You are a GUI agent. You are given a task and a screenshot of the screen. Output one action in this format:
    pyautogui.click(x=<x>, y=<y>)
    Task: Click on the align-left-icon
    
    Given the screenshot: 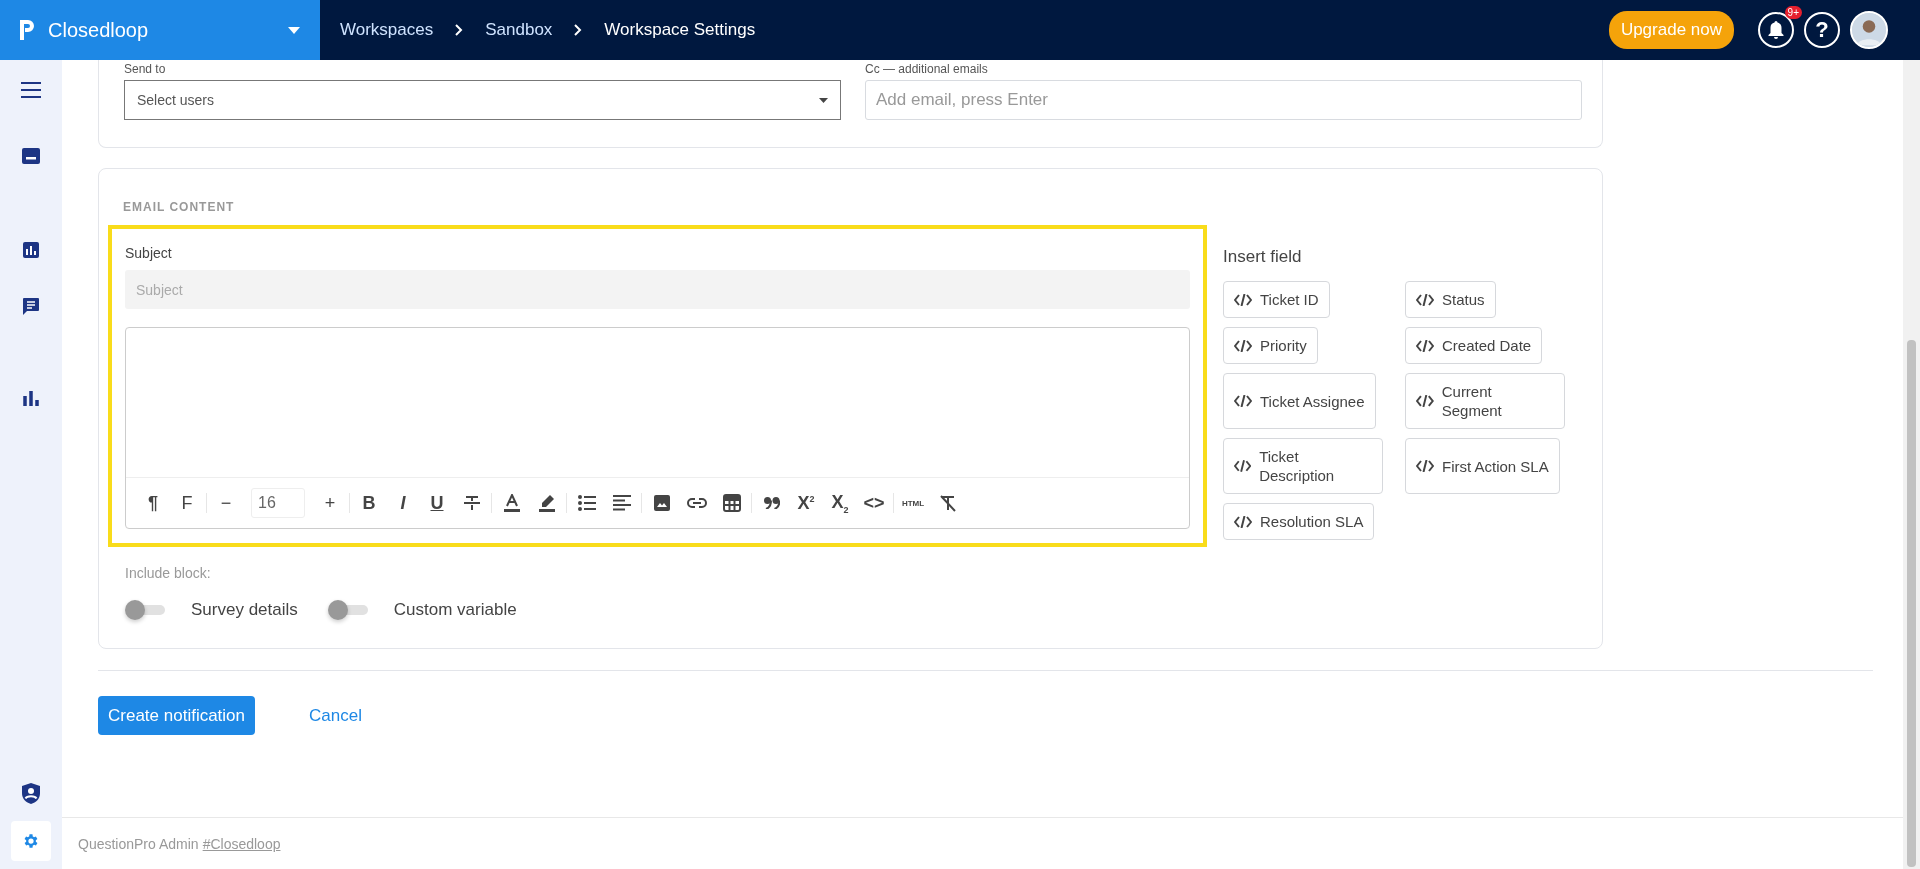 What is the action you would take?
    pyautogui.click(x=621, y=503)
    